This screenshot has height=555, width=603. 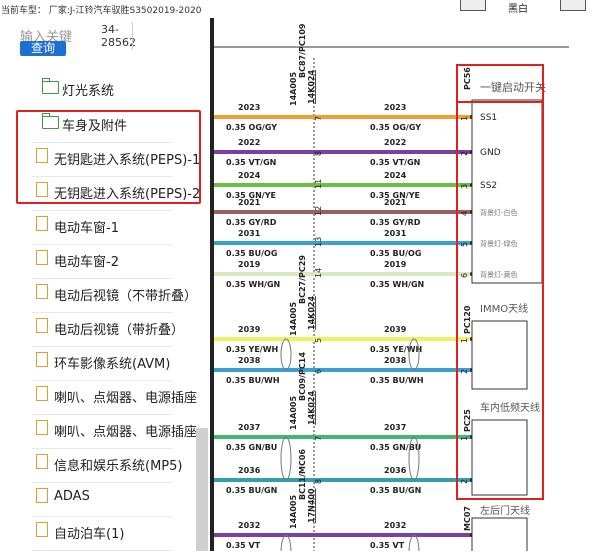 I want to click on wire-left-number: 2031, so click(x=249, y=233).